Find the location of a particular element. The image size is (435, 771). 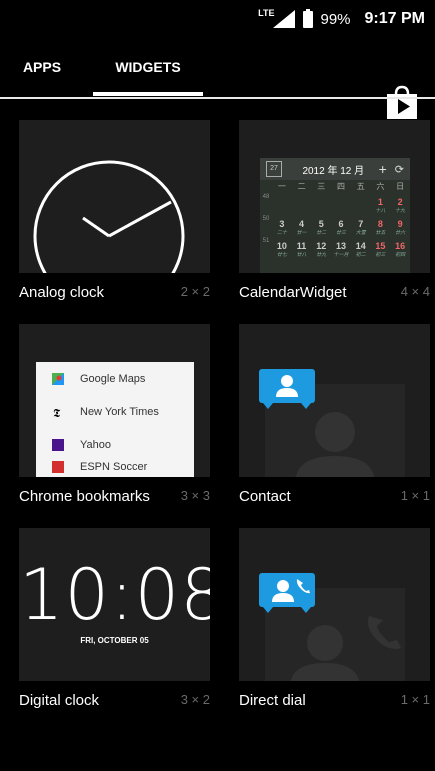

nyt-icon: 𝕿 is located at coordinates (57, 412).